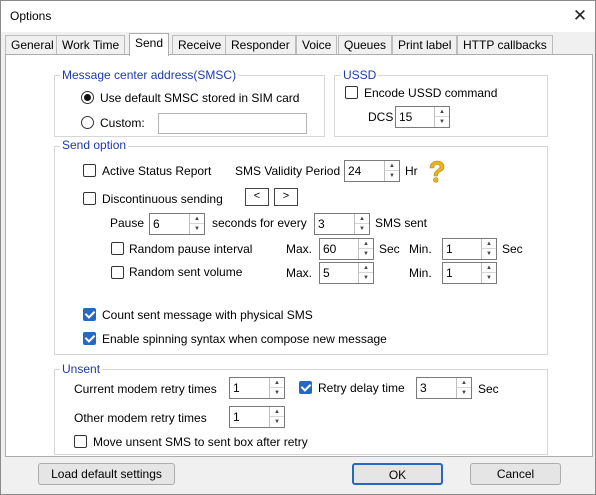 The height and width of the screenshot is (495, 596). What do you see at coordinates (346, 249) in the screenshot?
I see `pause-max-stepper: 60 ▲ ▼` at bounding box center [346, 249].